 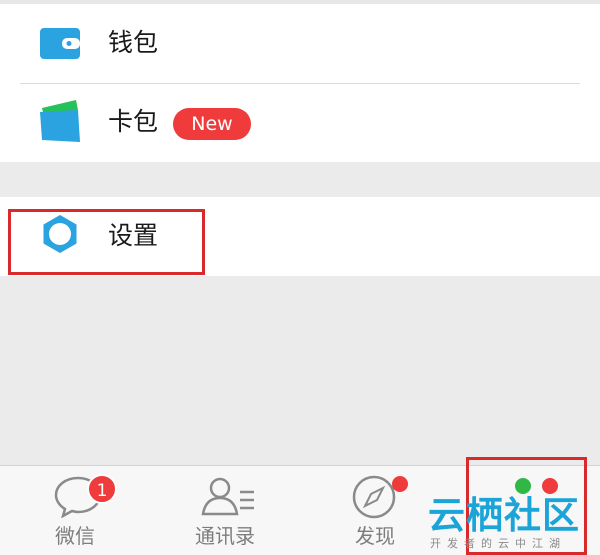 I want to click on tab-chats-label: 微信, so click(x=75, y=536).